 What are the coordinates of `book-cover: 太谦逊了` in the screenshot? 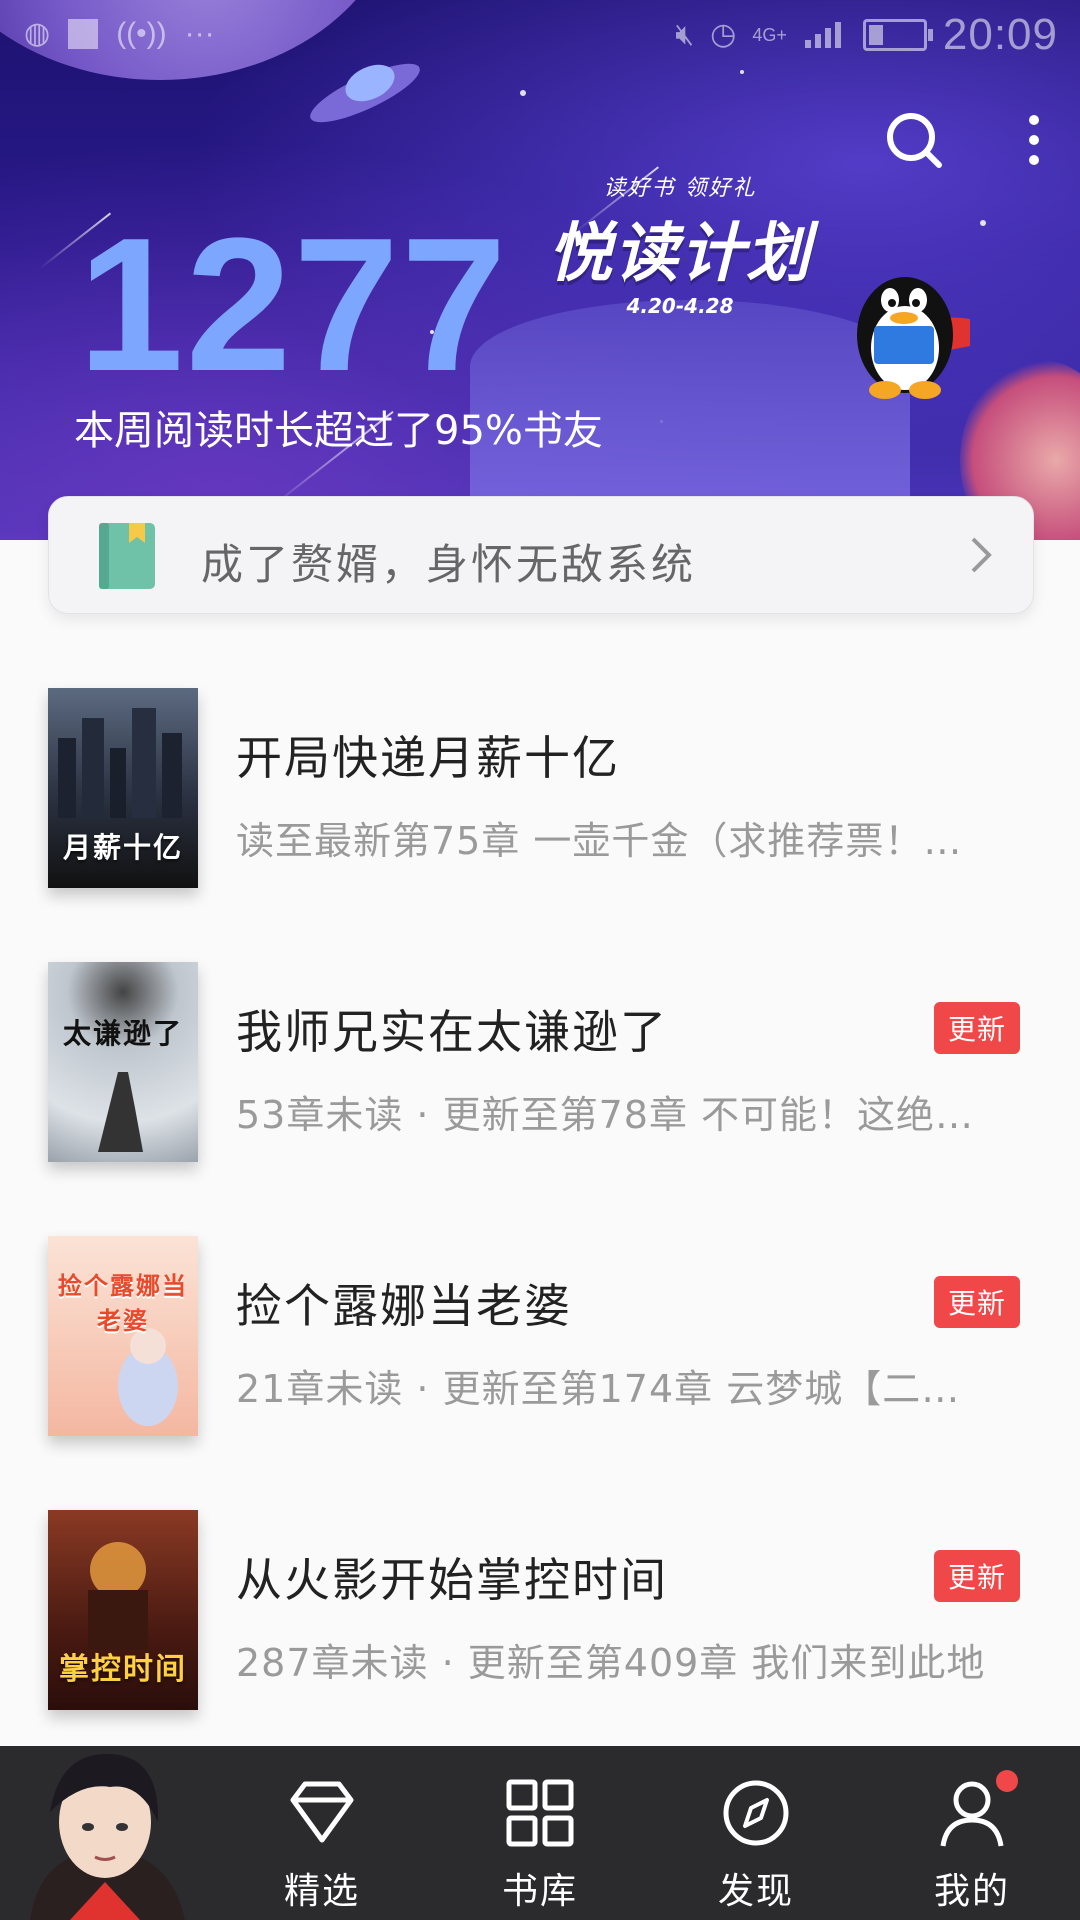 It's located at (123, 1062).